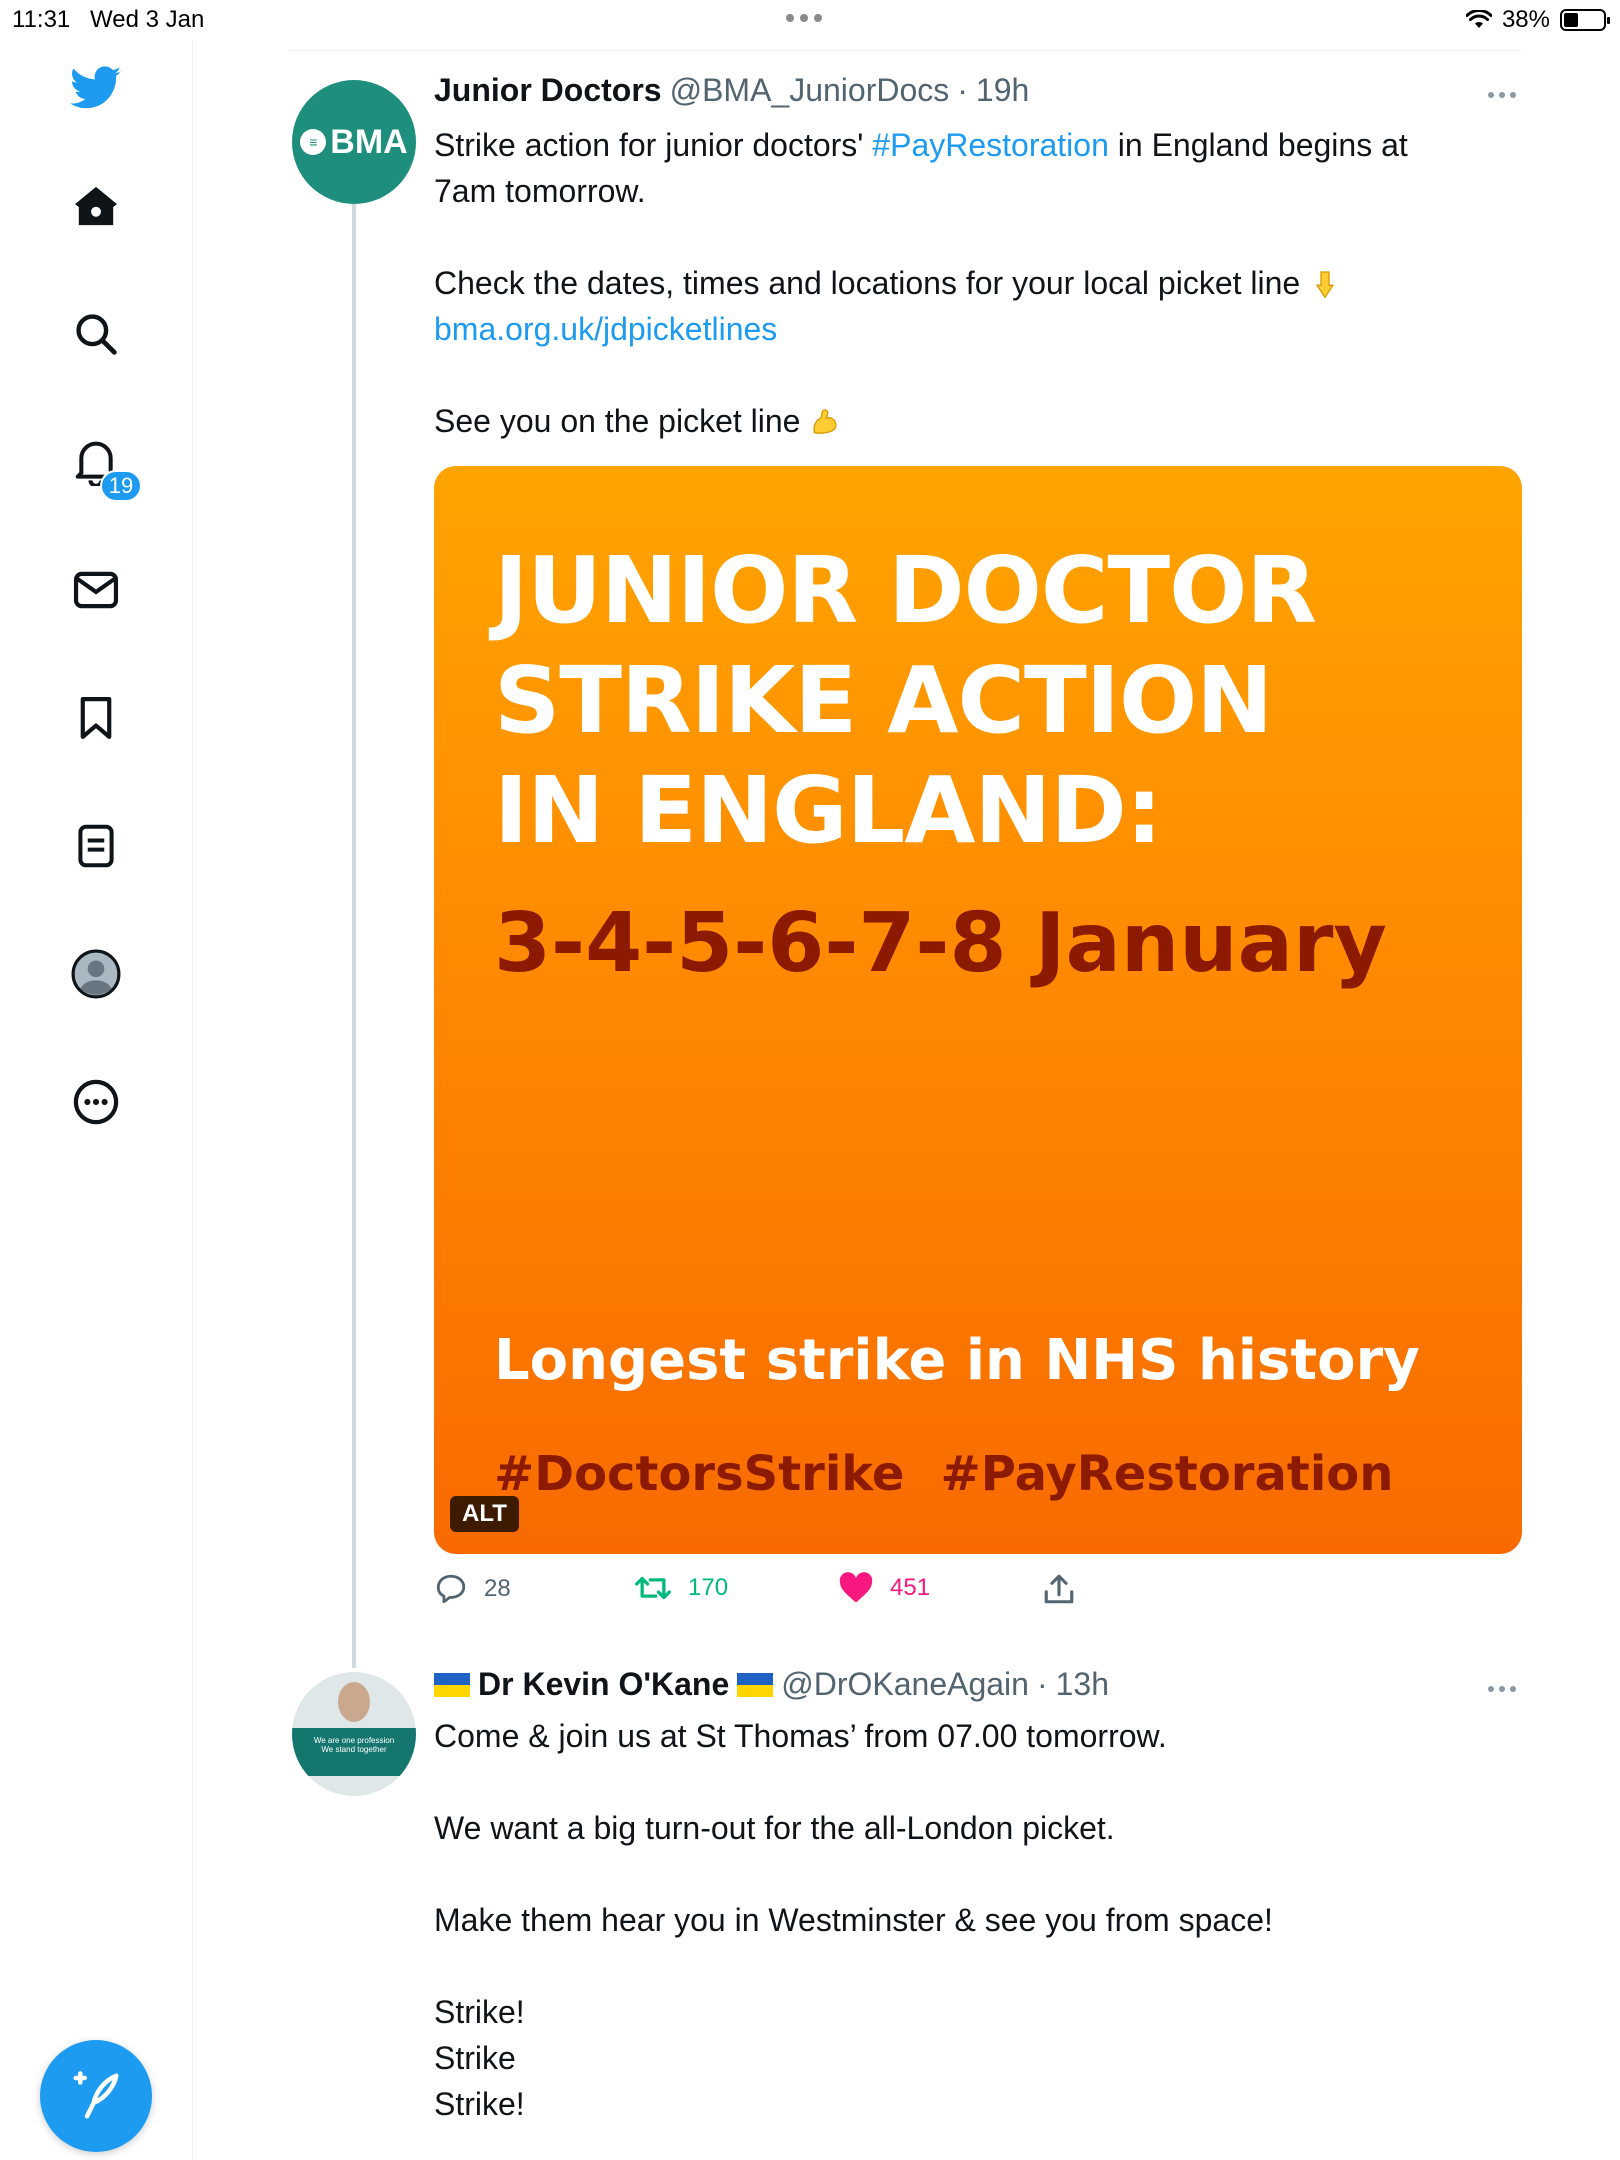 This screenshot has height=2160, width=1620. What do you see at coordinates (653, 145) in the screenshot?
I see `tweet-text-segment: Strike action for junior doctors'` at bounding box center [653, 145].